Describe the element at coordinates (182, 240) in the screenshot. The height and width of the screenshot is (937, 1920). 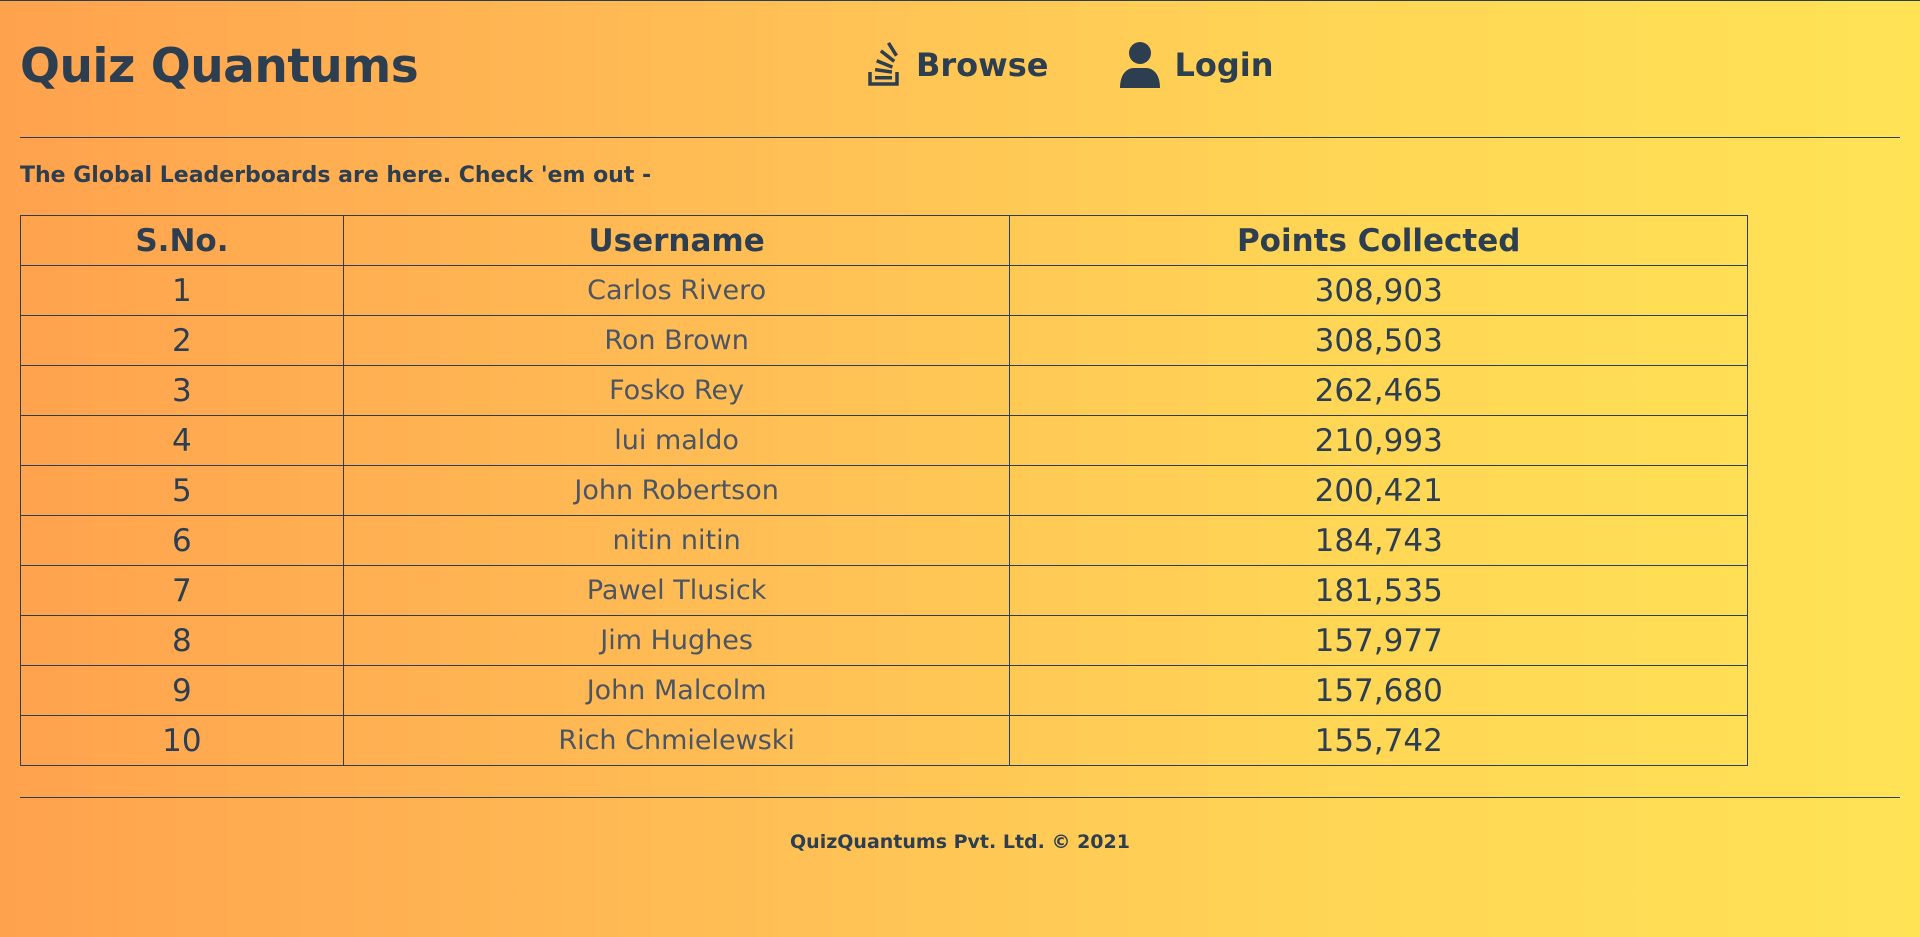
I see `column-header-sno: S.No.` at that location.